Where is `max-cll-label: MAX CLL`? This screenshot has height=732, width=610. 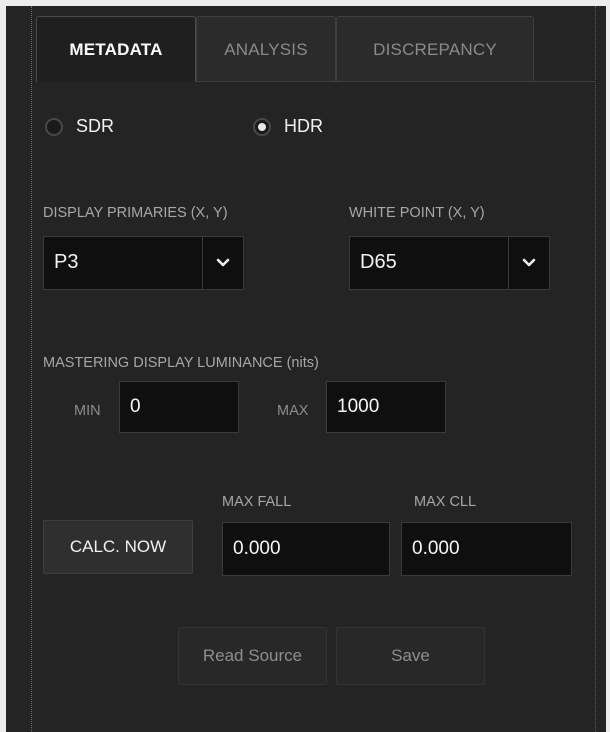 max-cll-label: MAX CLL is located at coordinates (445, 502).